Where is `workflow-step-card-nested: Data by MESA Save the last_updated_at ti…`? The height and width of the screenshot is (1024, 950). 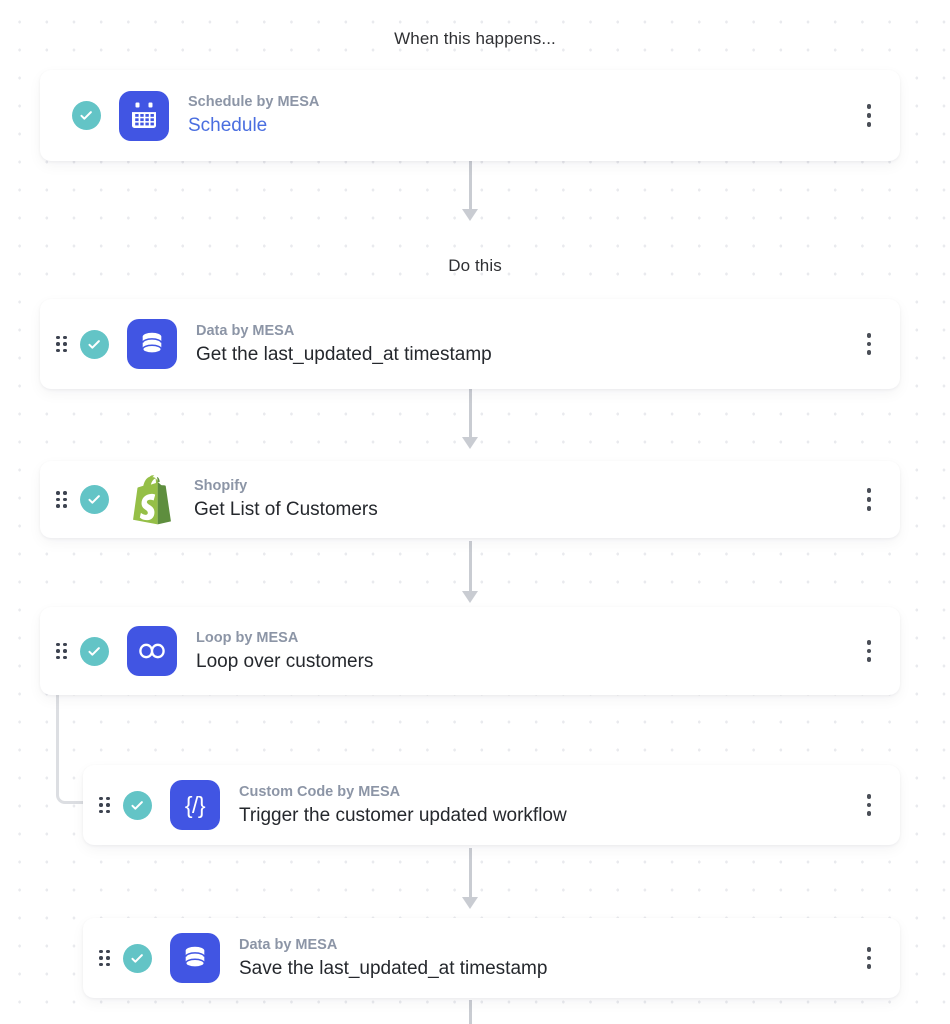 workflow-step-card-nested: Data by MESA Save the last_updated_at ti… is located at coordinates (491, 958).